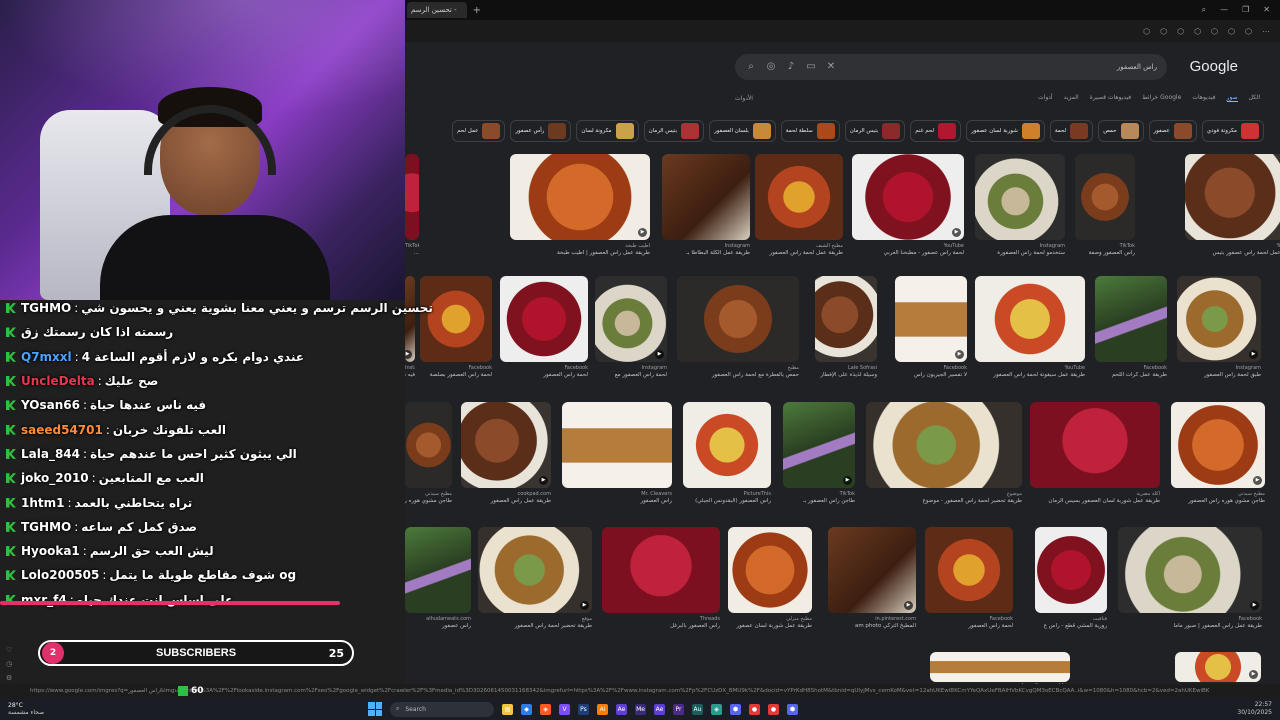  What do you see at coordinates (811, 67) in the screenshot?
I see `keyboard-icon: ▭` at bounding box center [811, 67].